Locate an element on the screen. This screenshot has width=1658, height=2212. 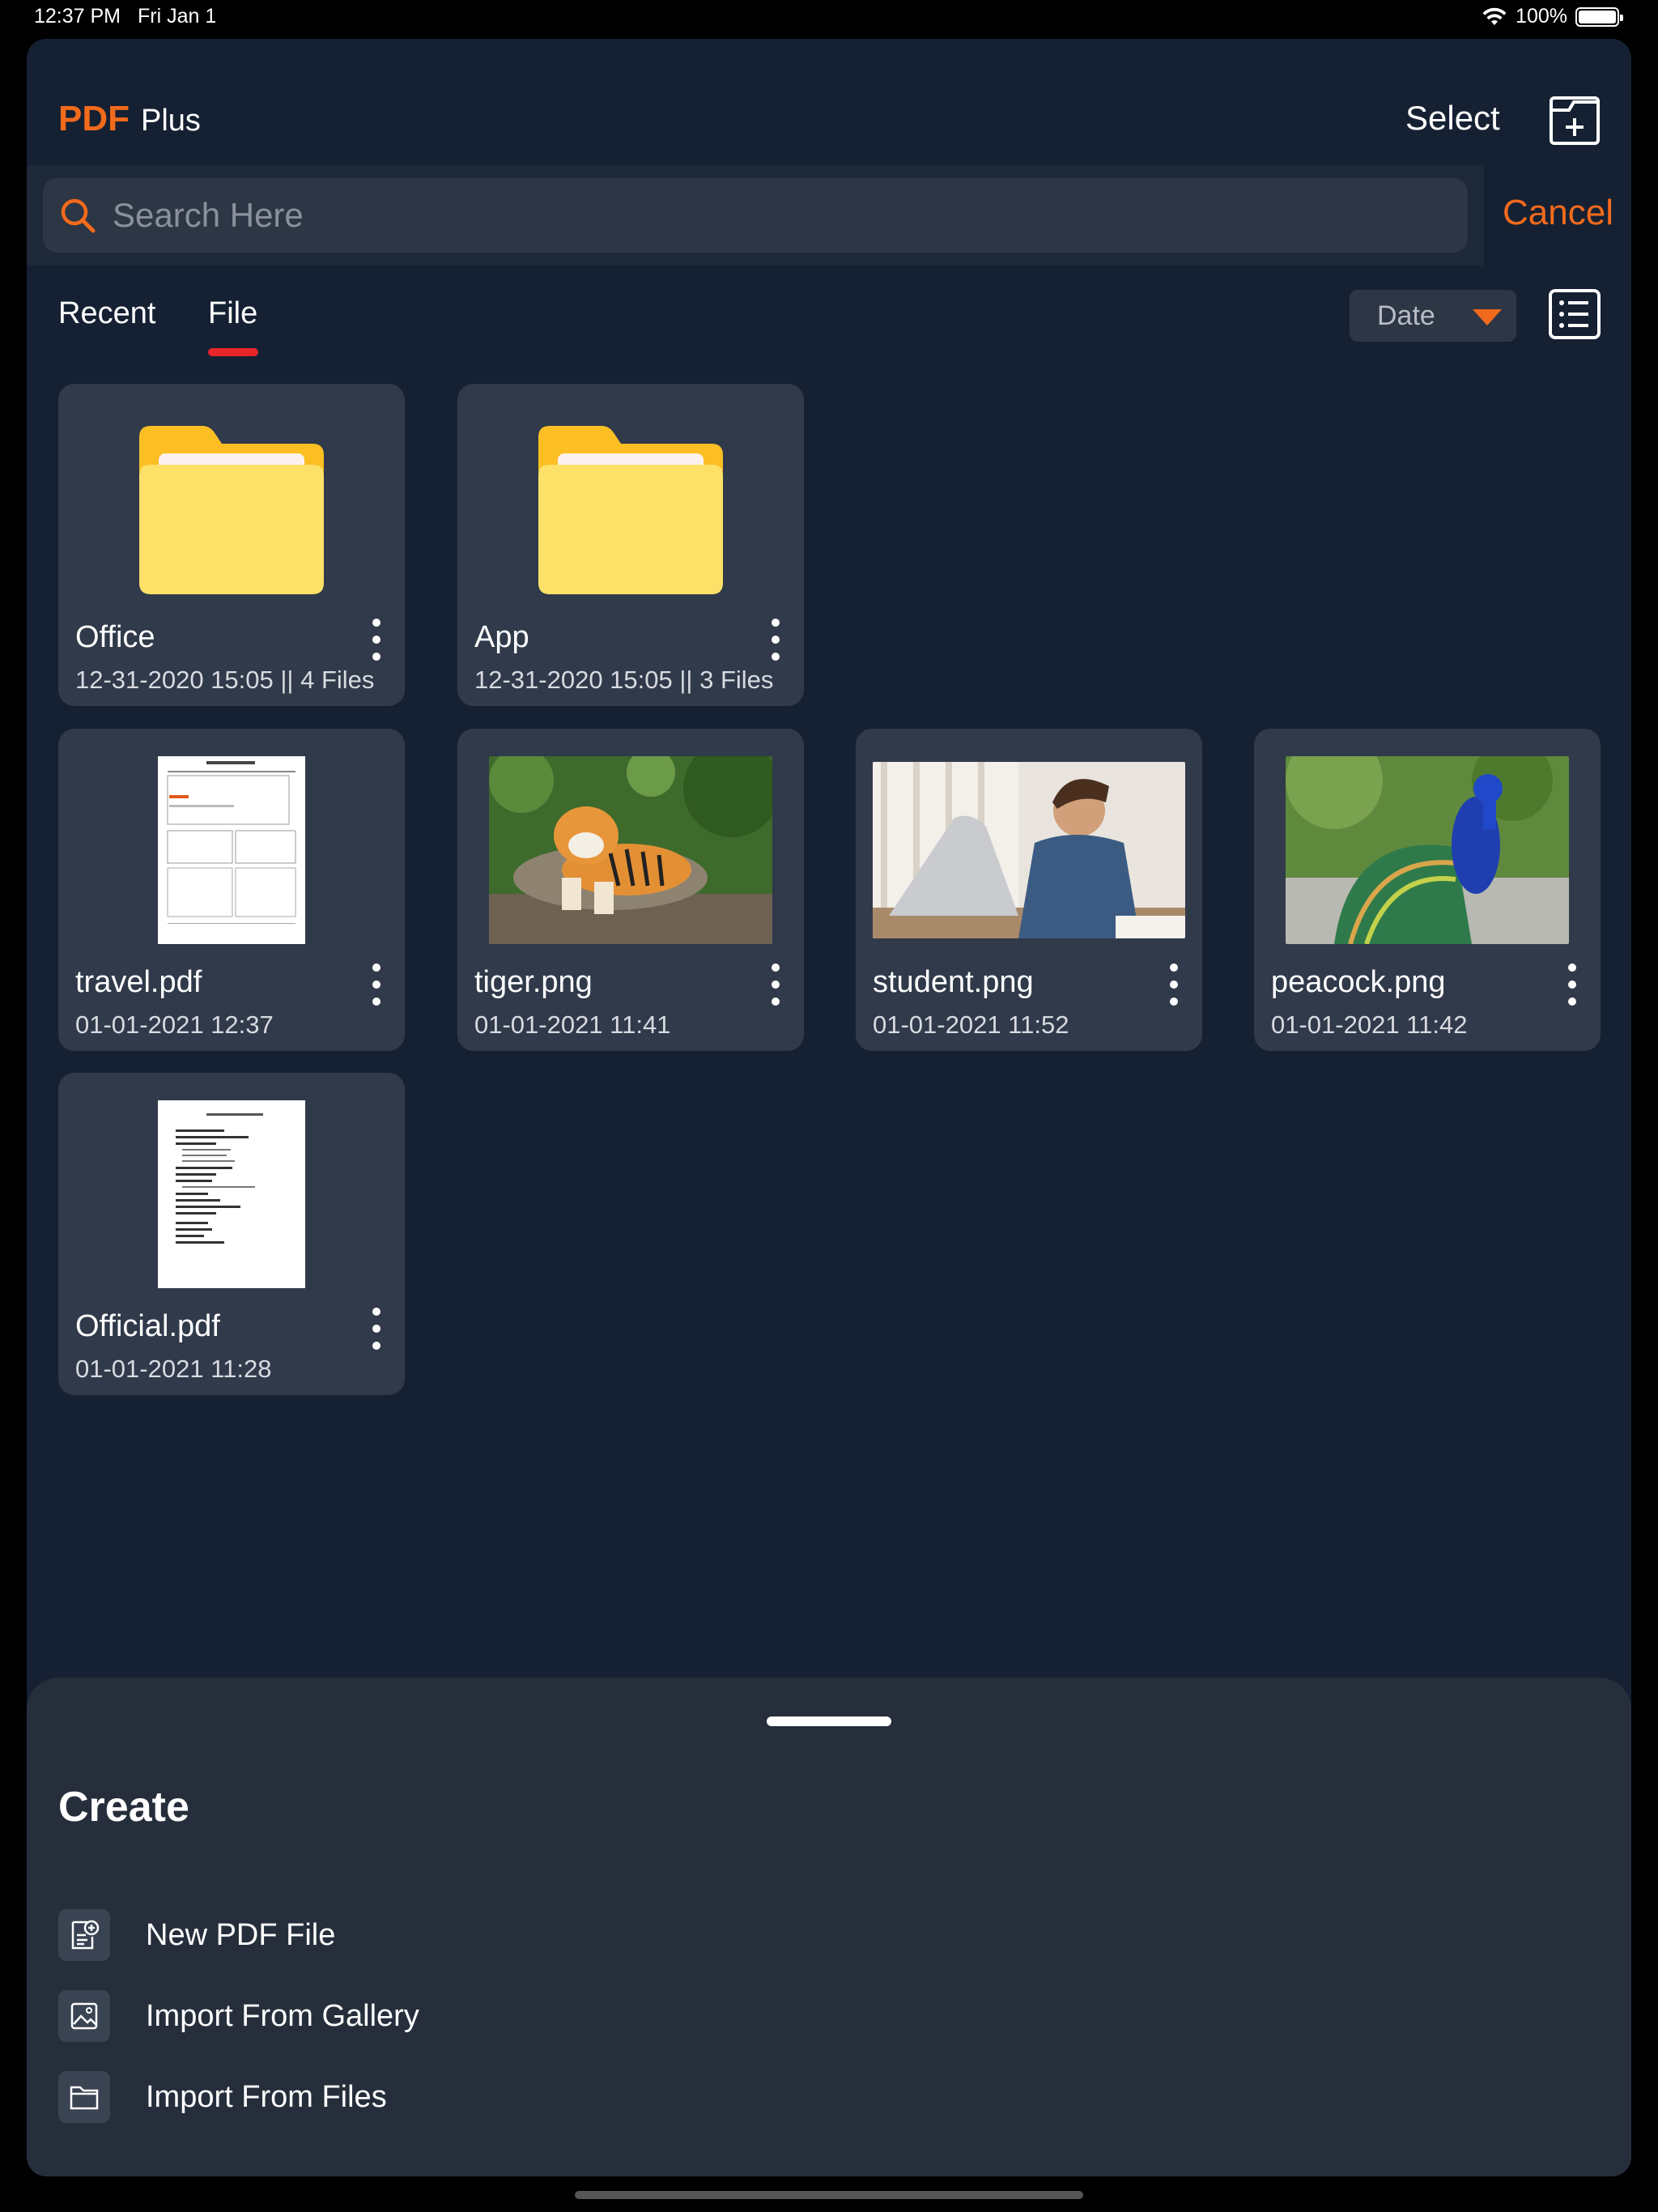
folder-card-office: Office 12-31-2020 15:05 || 4 Files is located at coordinates (231, 545).